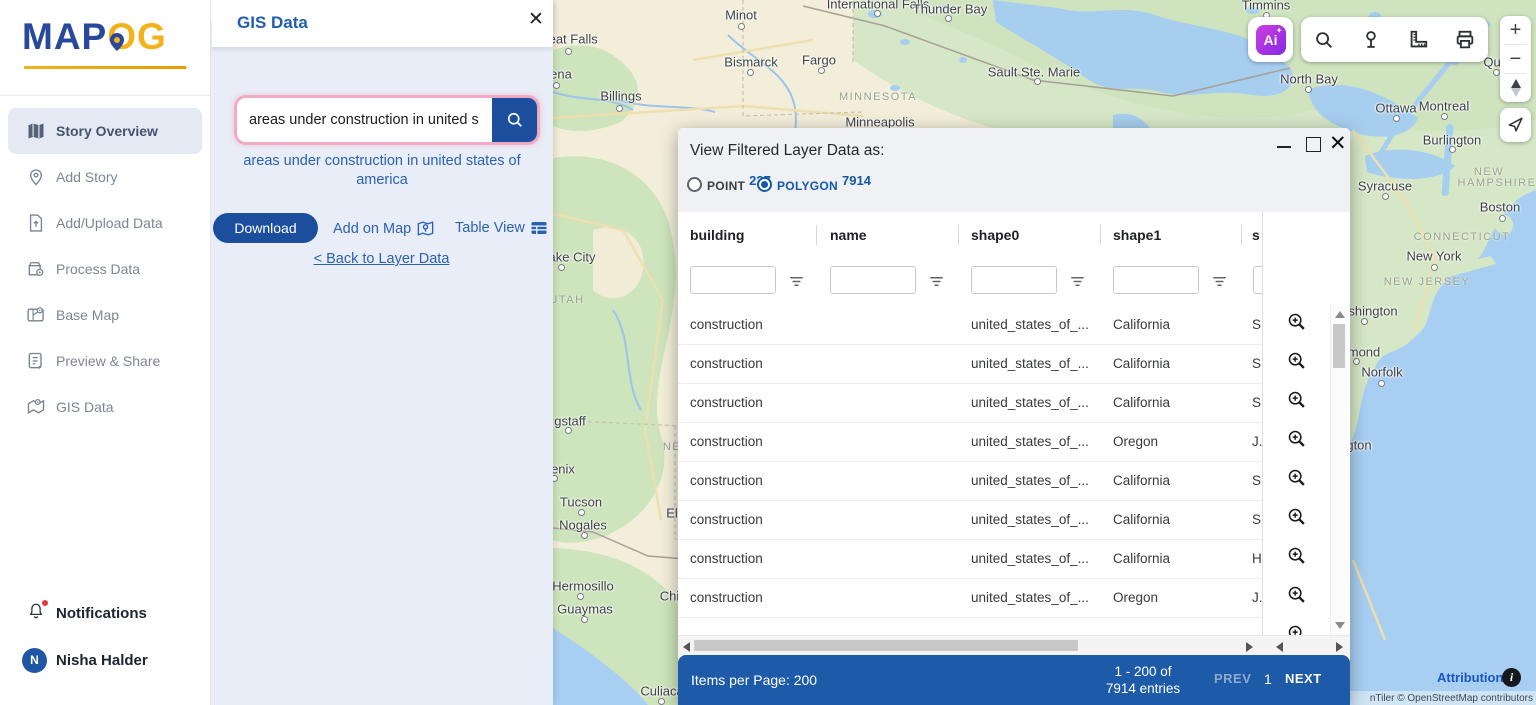 The image size is (1536, 705). I want to click on panel-title: GIS Data, so click(272, 22).